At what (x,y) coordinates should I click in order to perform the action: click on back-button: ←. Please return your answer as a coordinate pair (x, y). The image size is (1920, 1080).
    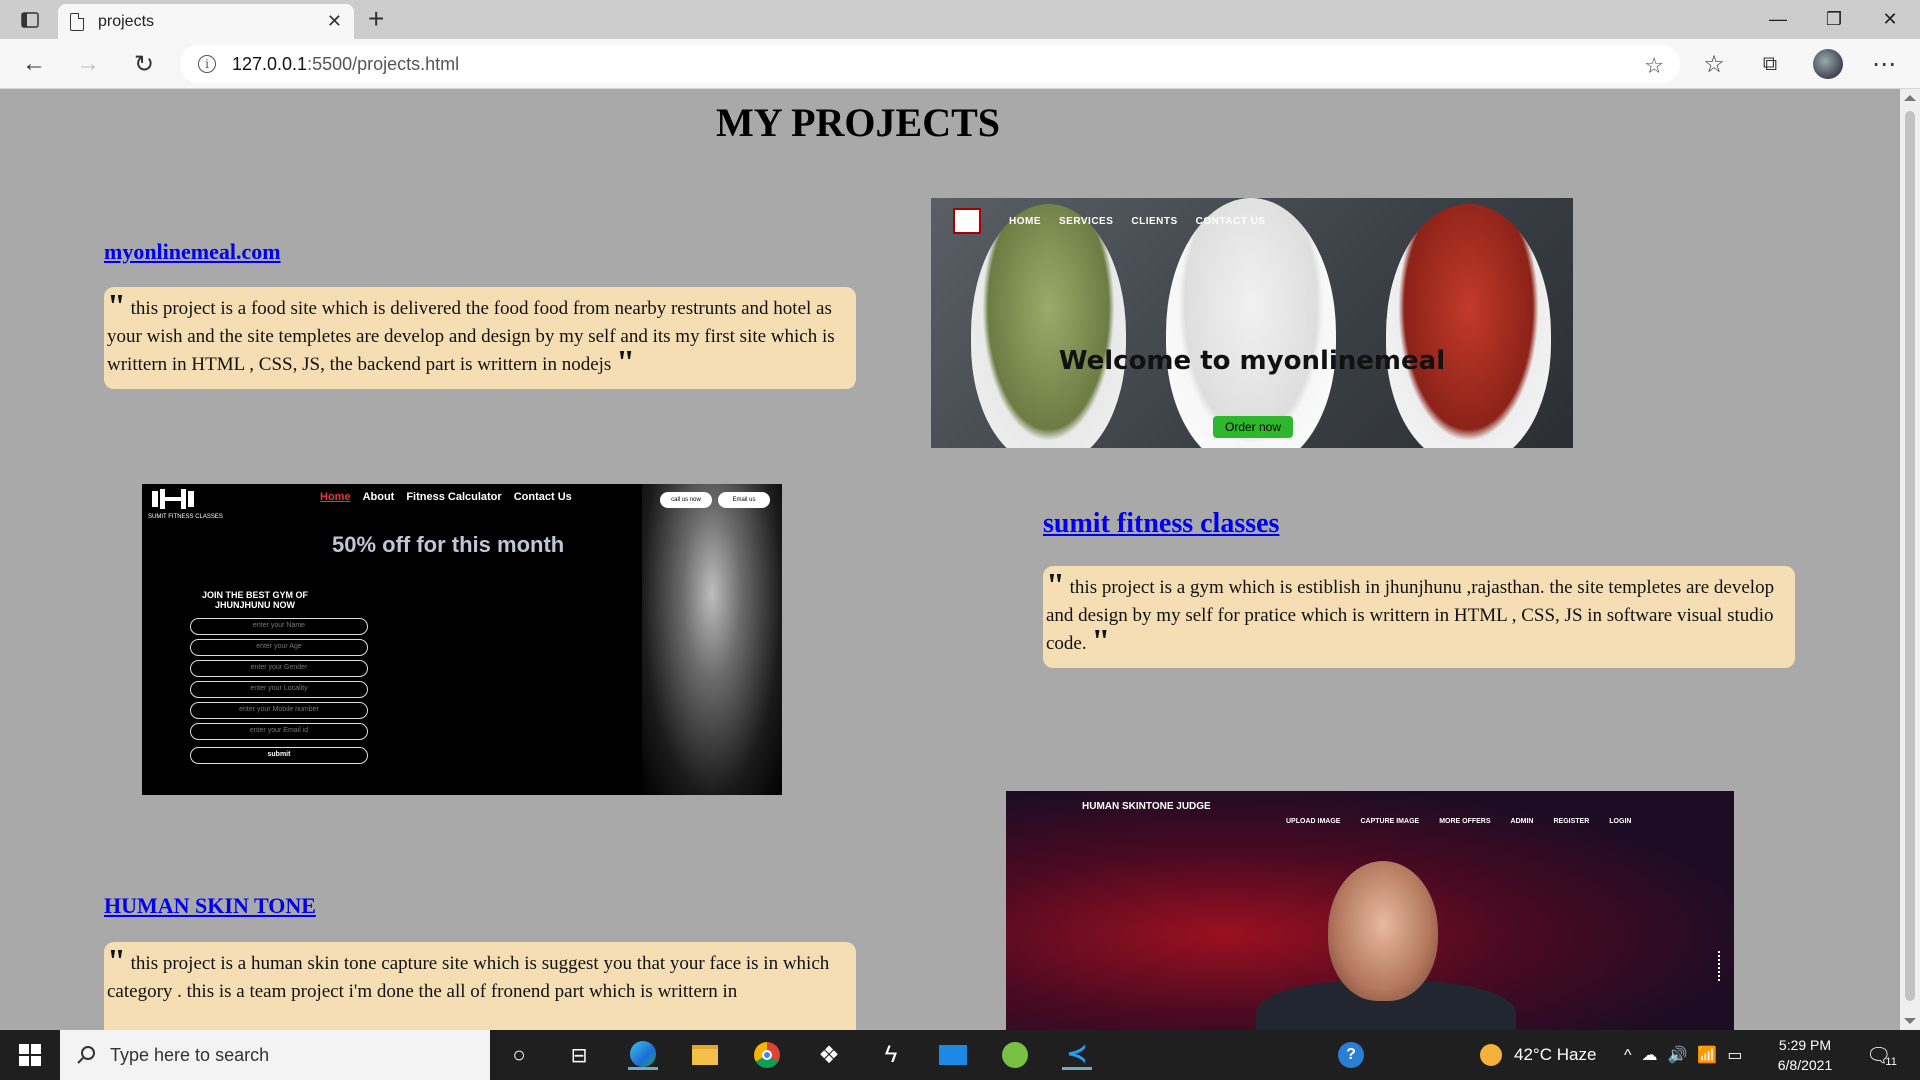
    Looking at the image, I should click on (34, 64).